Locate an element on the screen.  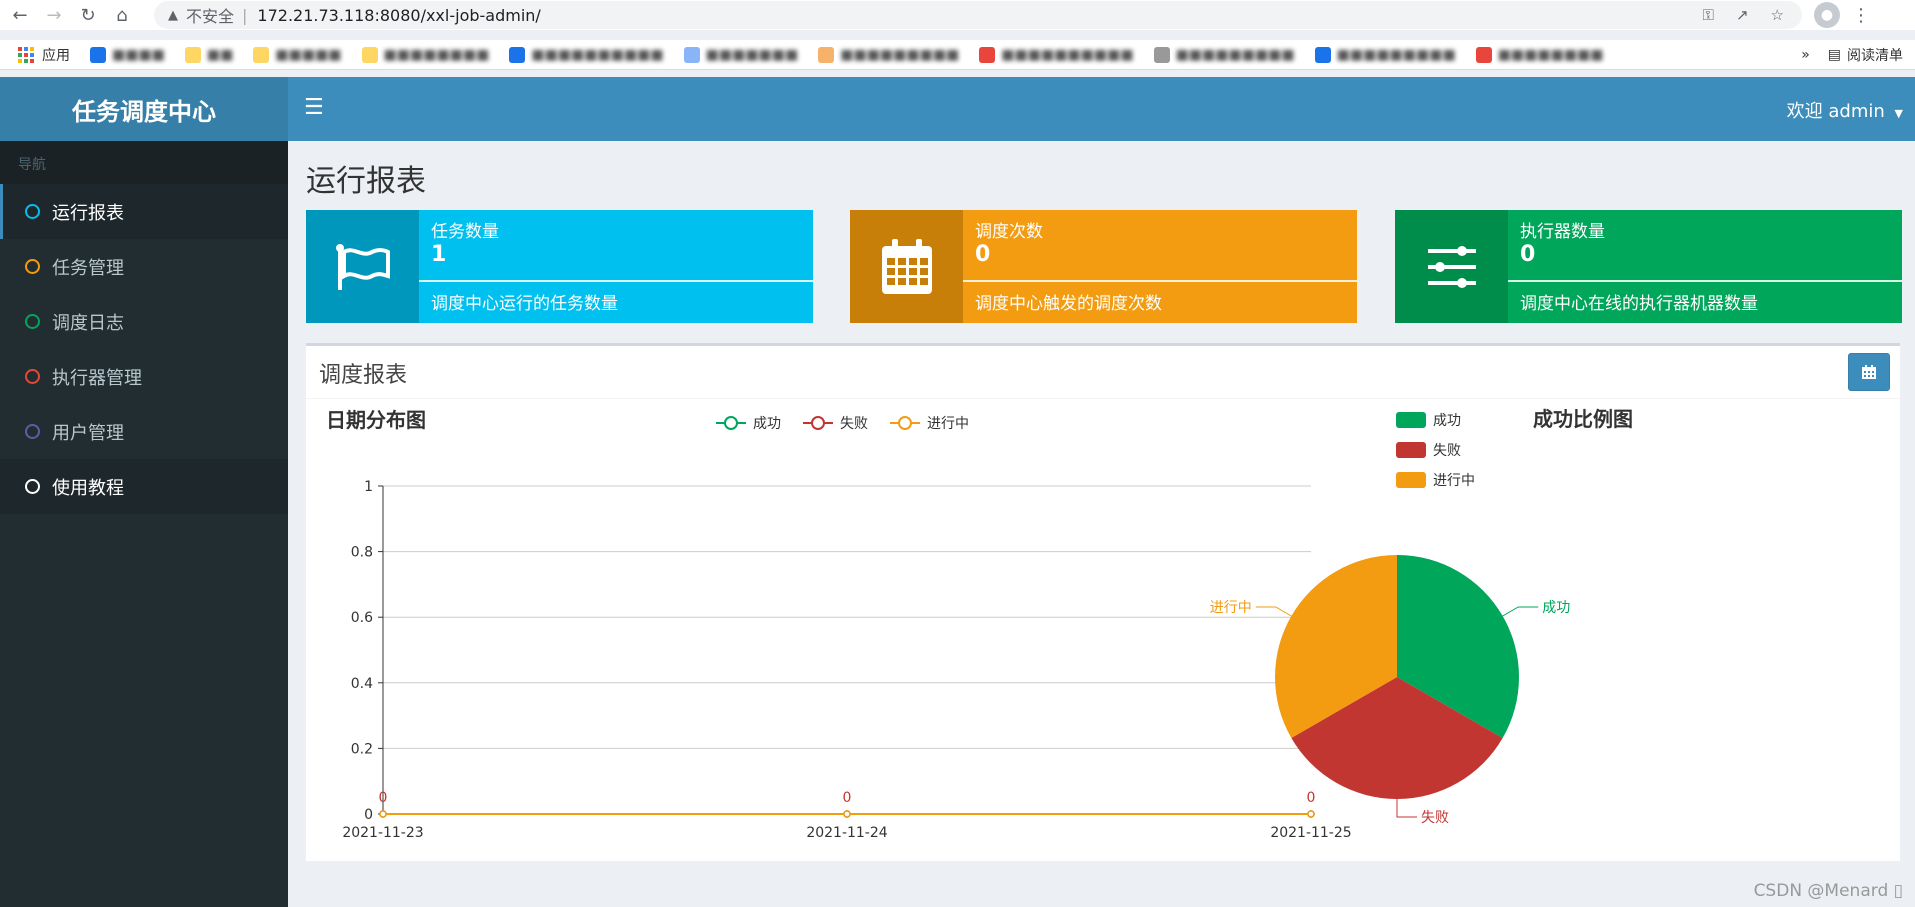
sidebar-item-logs: 调度日志 is located at coordinates (144, 321).